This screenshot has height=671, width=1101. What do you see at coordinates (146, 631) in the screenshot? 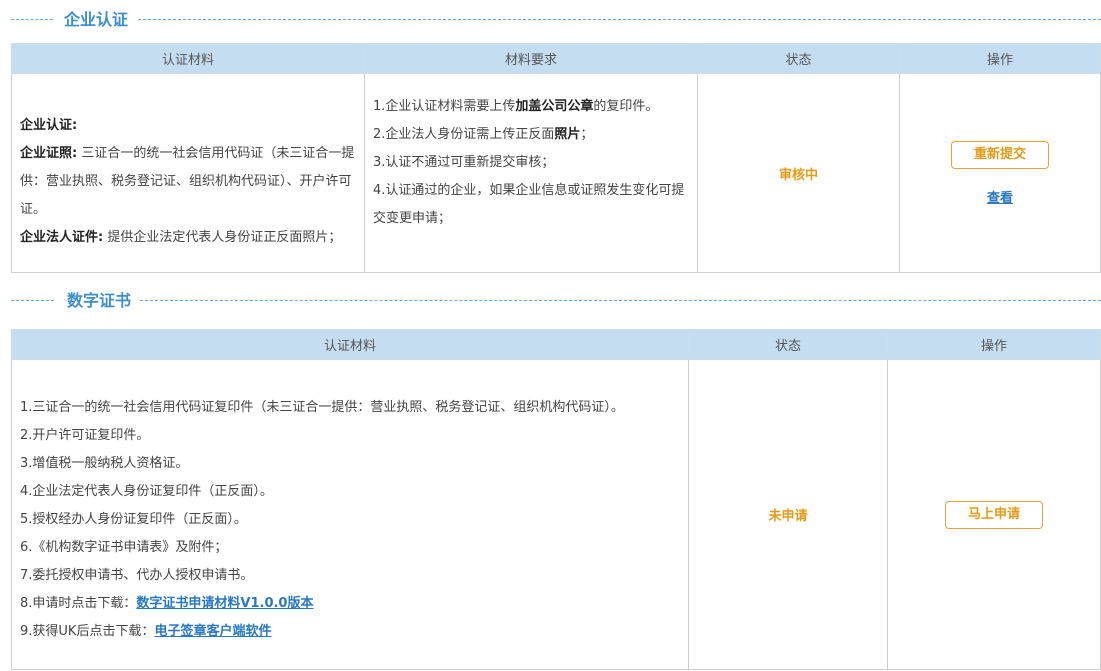
I see `list-item: 9.获得UK后点击下载：电子签章客户端软件` at bounding box center [146, 631].